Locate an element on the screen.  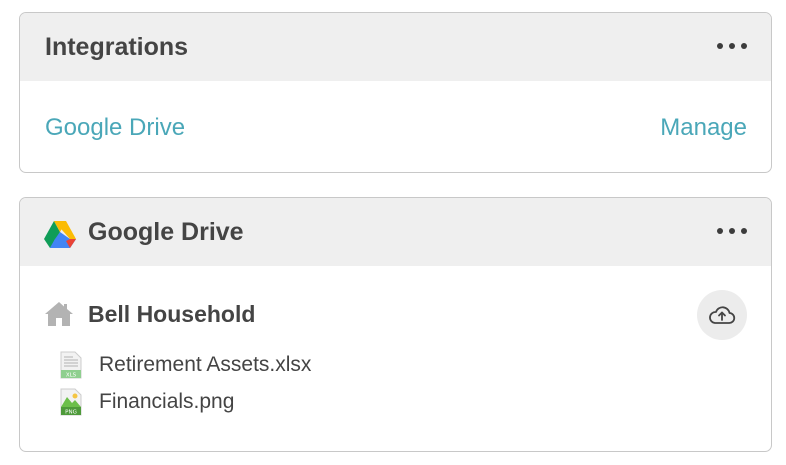
integrations-more-button is located at coordinates (732, 46).